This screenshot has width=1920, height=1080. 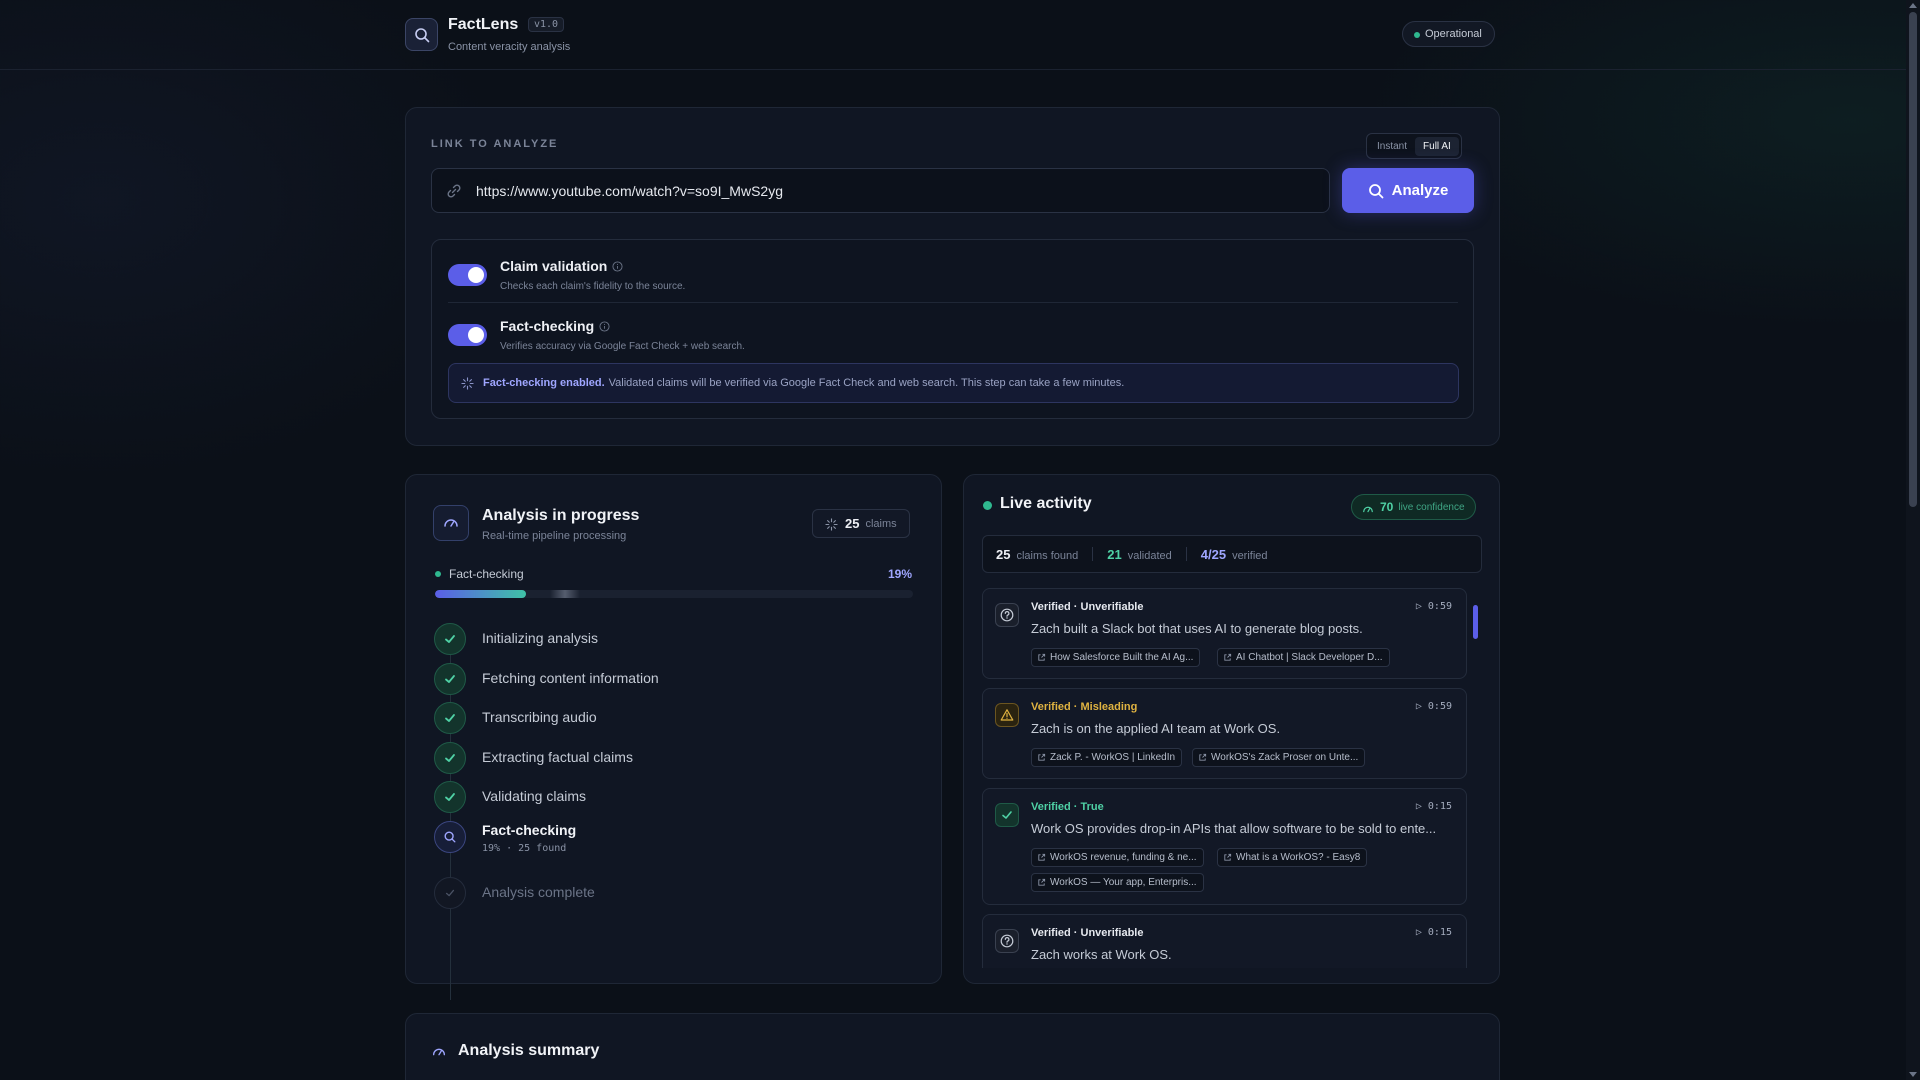 What do you see at coordinates (1392, 146) in the screenshot?
I see `mode-instant: Instant` at bounding box center [1392, 146].